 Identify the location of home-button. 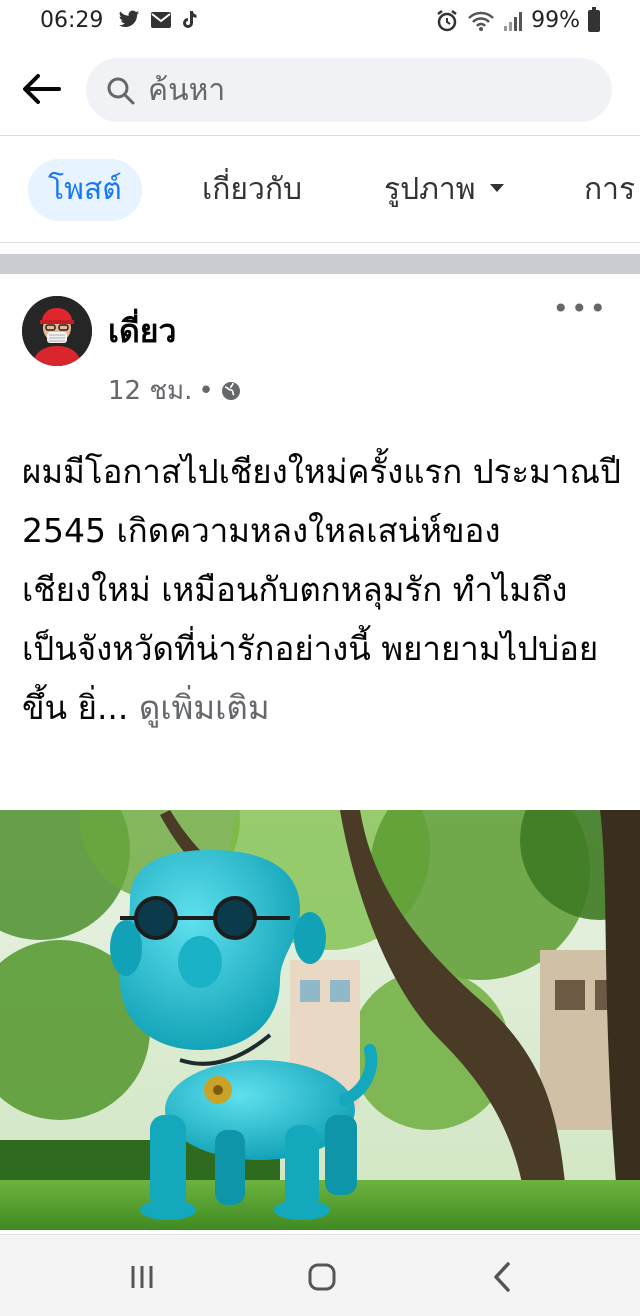
(322, 1277).